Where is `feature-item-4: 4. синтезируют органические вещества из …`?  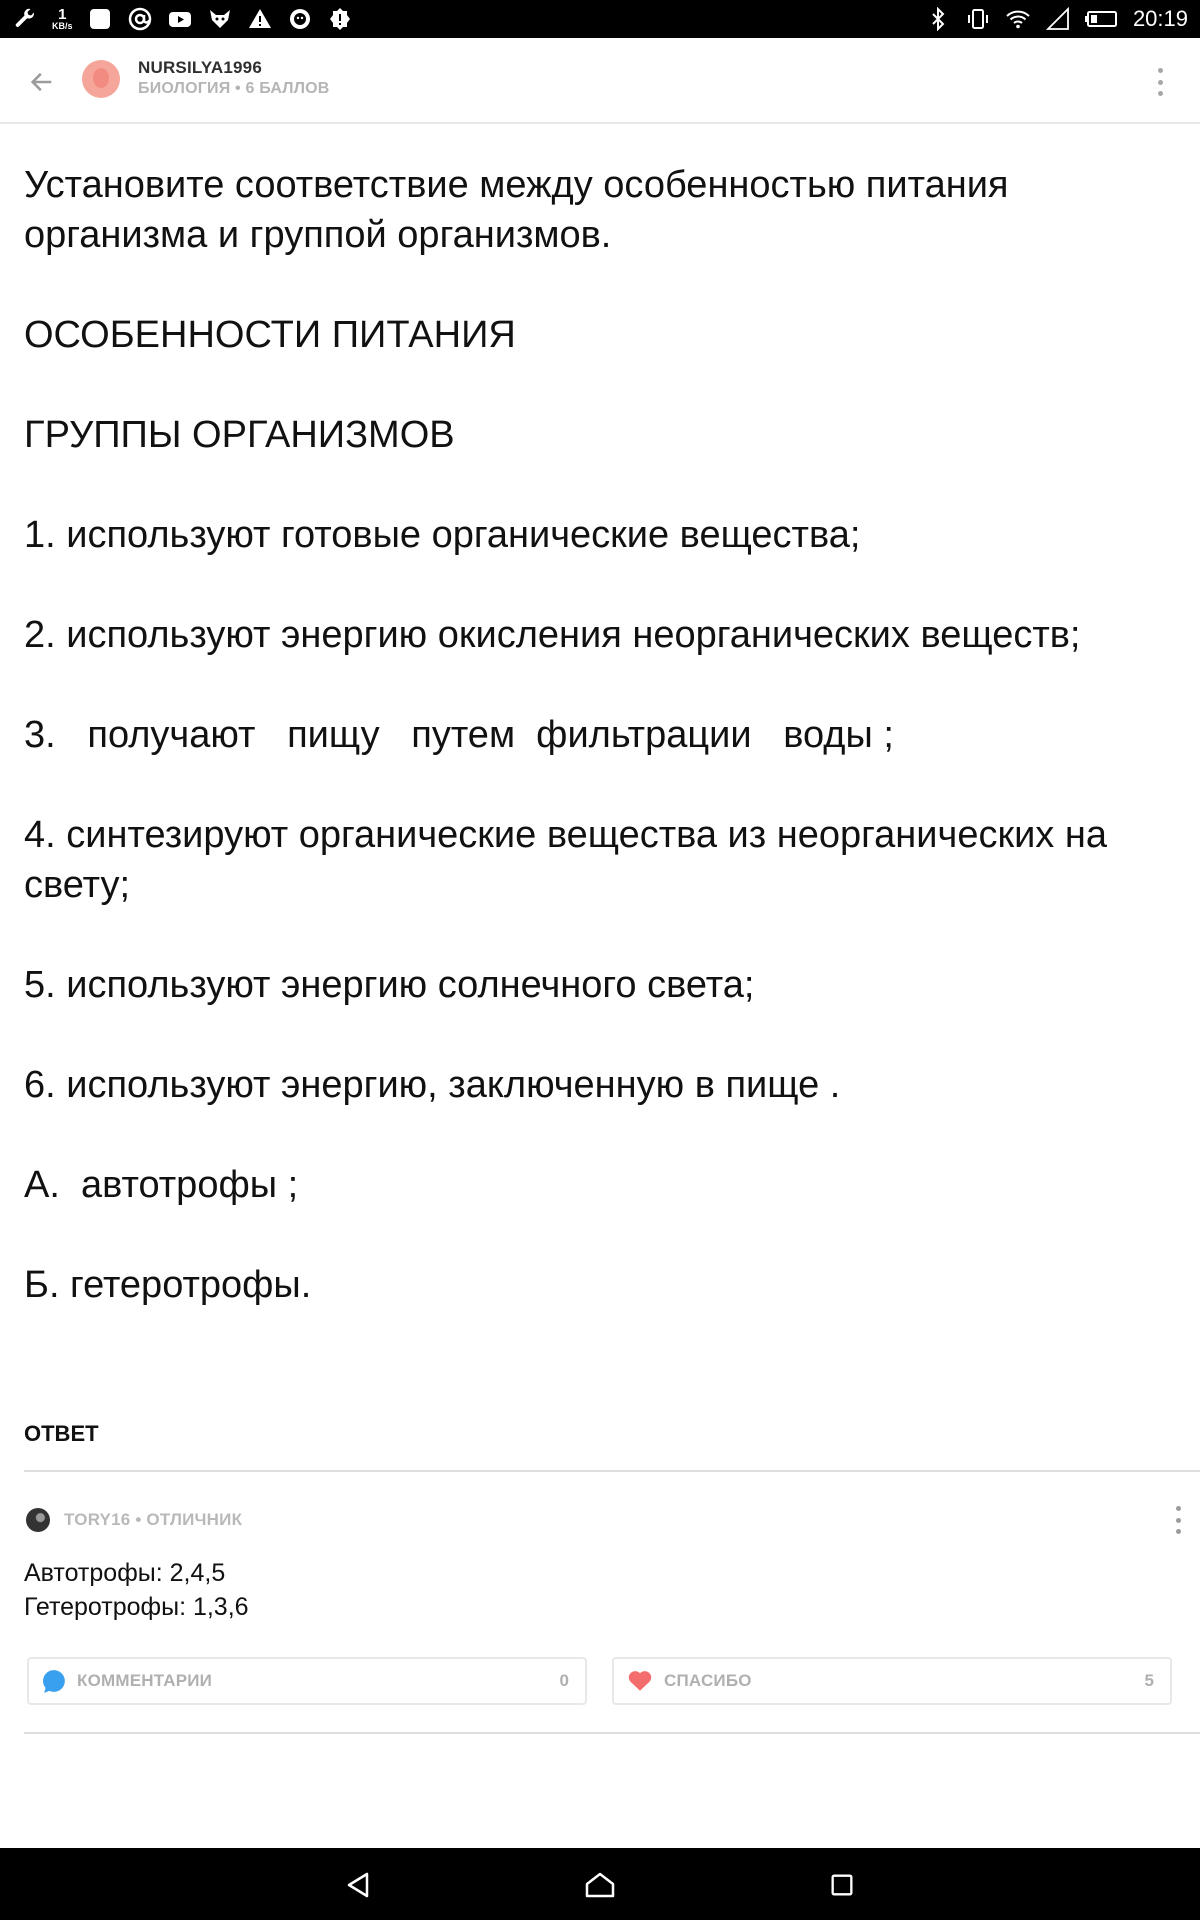
feature-item-4: 4. синтезируют органические вещества из … is located at coordinates (571, 860).